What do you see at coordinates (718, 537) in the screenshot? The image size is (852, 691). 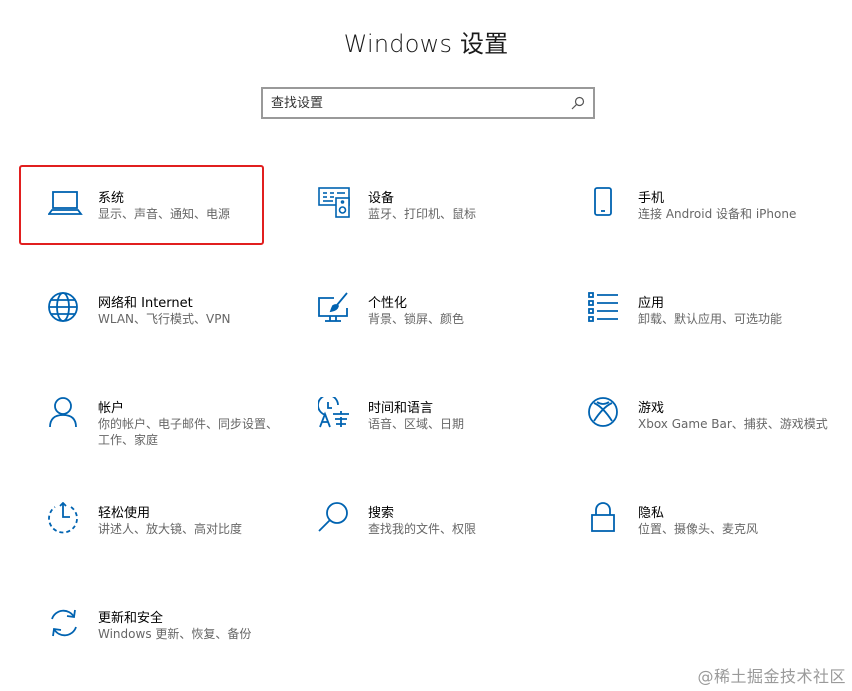 I see `tile-privacy: 隐私 位置、摄像头、麦克风` at bounding box center [718, 537].